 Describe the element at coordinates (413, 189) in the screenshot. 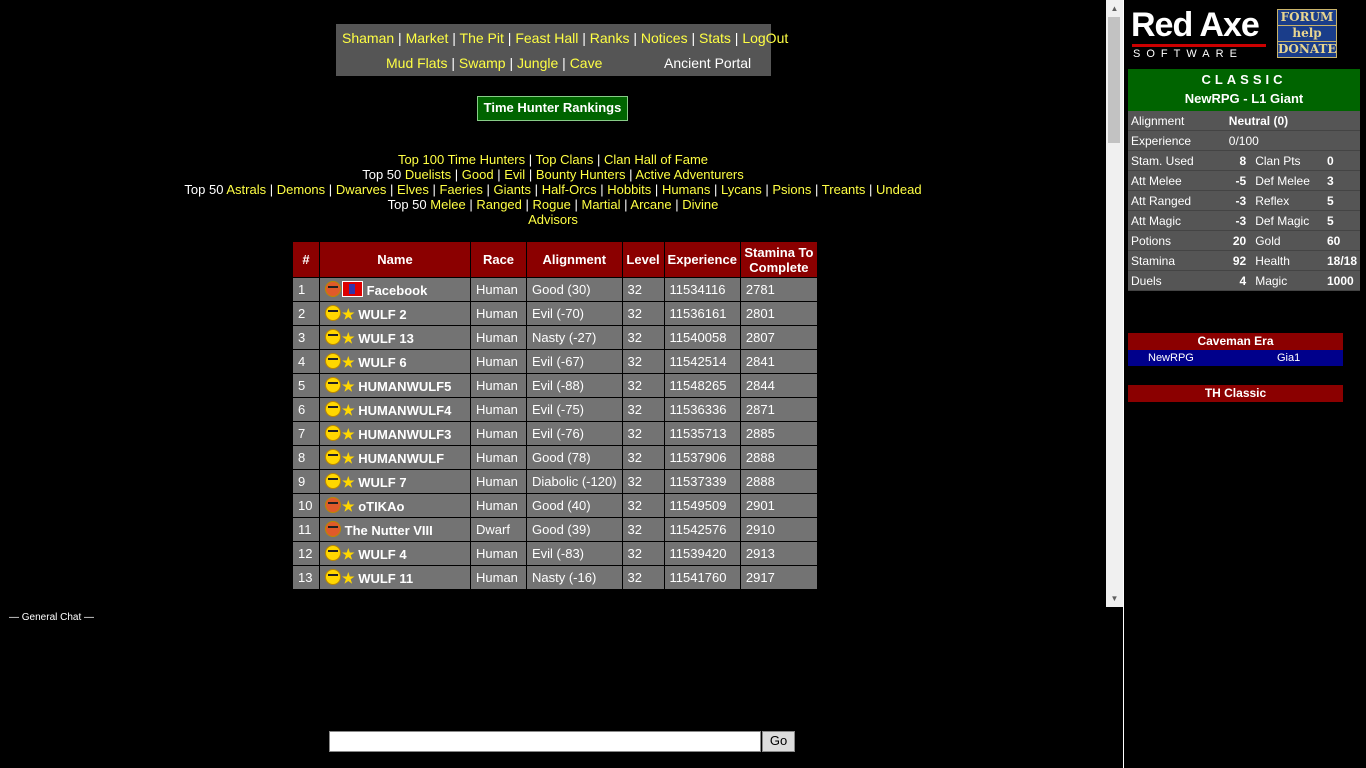

I see `link-elves: Elves` at that location.